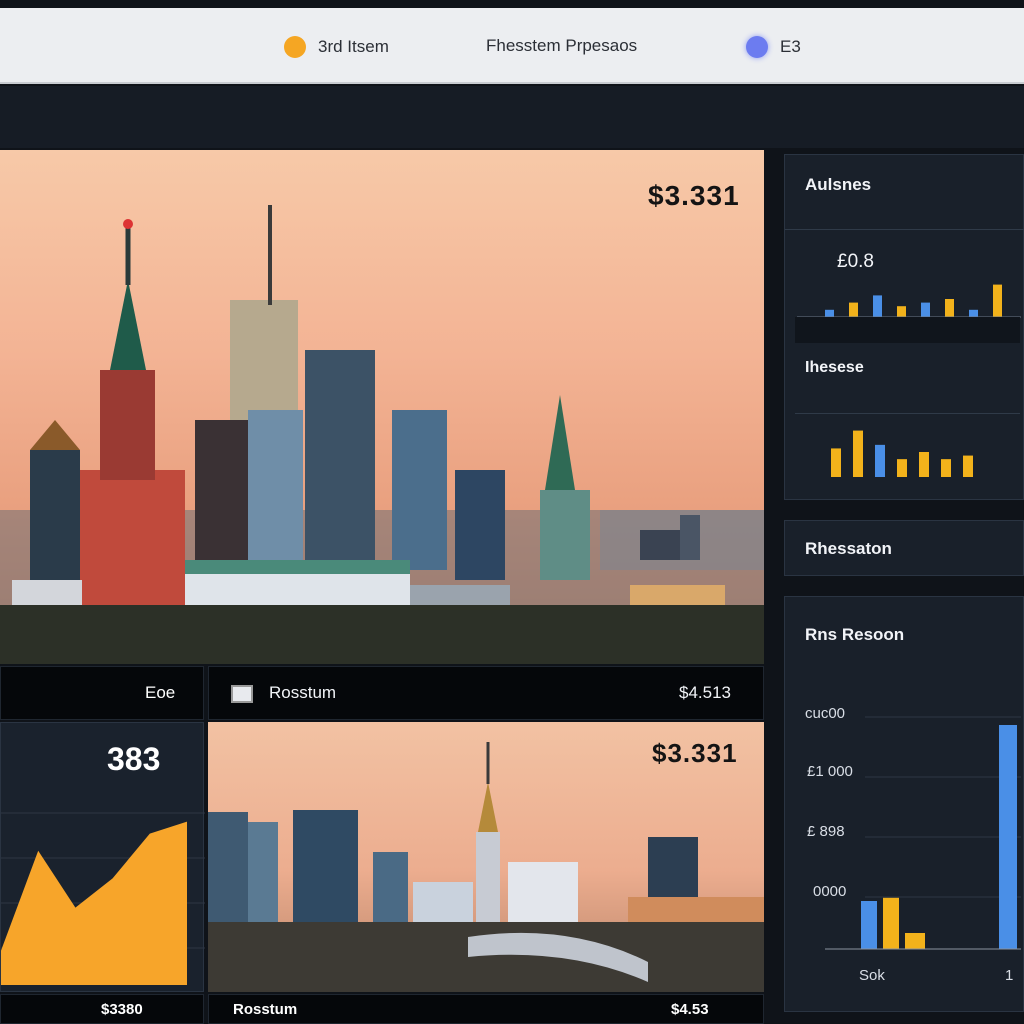 The width and height of the screenshot is (1024, 1024). What do you see at coordinates (690, 1009) in the screenshot?
I see `mid-footer-value: $4.53` at bounding box center [690, 1009].